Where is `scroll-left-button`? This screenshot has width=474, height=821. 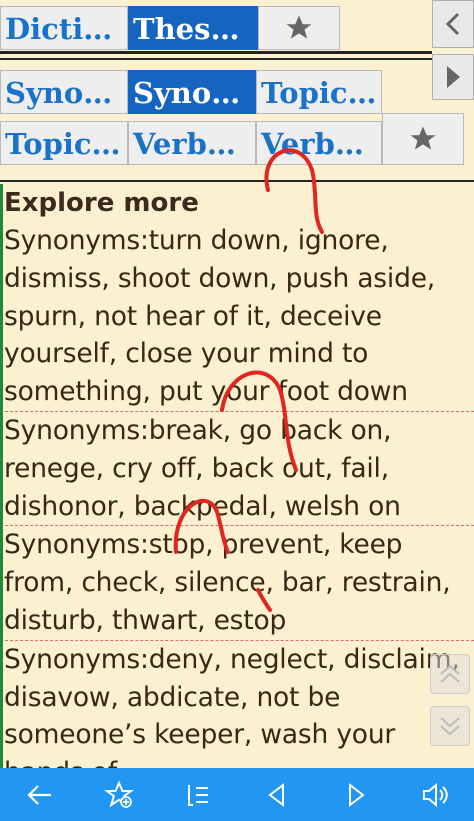 scroll-left-button is located at coordinates (453, 24).